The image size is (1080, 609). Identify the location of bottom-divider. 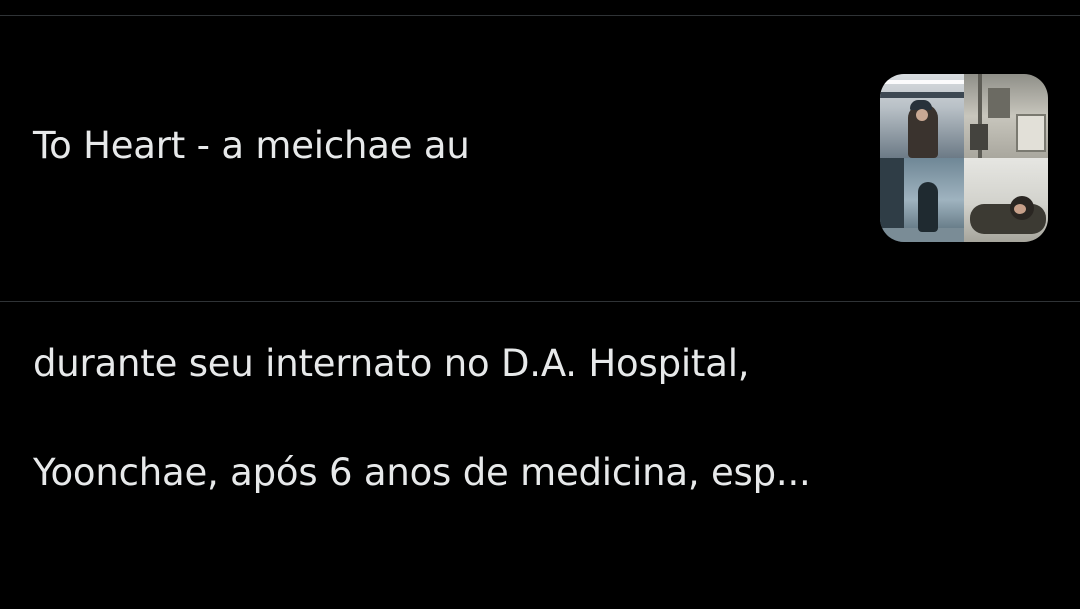
(540, 301).